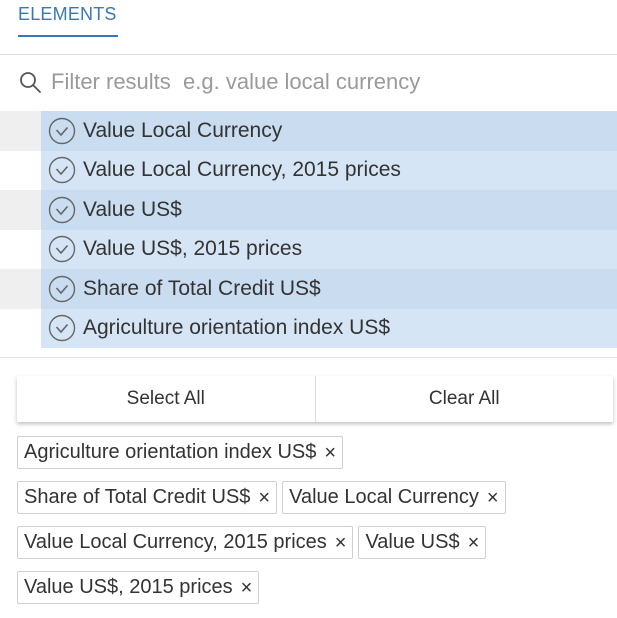 This screenshot has height=618, width=617. I want to click on list-item: Agriculture orientation index US$, so click(308, 328).